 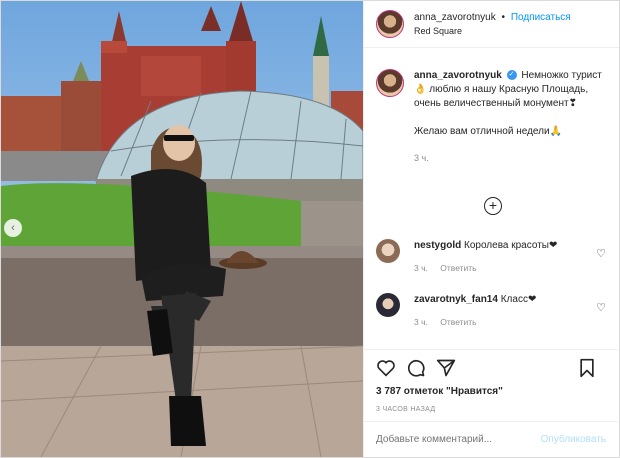 What do you see at coordinates (511, 245) in the screenshot?
I see `comment-text: Королева красоты❤` at bounding box center [511, 245].